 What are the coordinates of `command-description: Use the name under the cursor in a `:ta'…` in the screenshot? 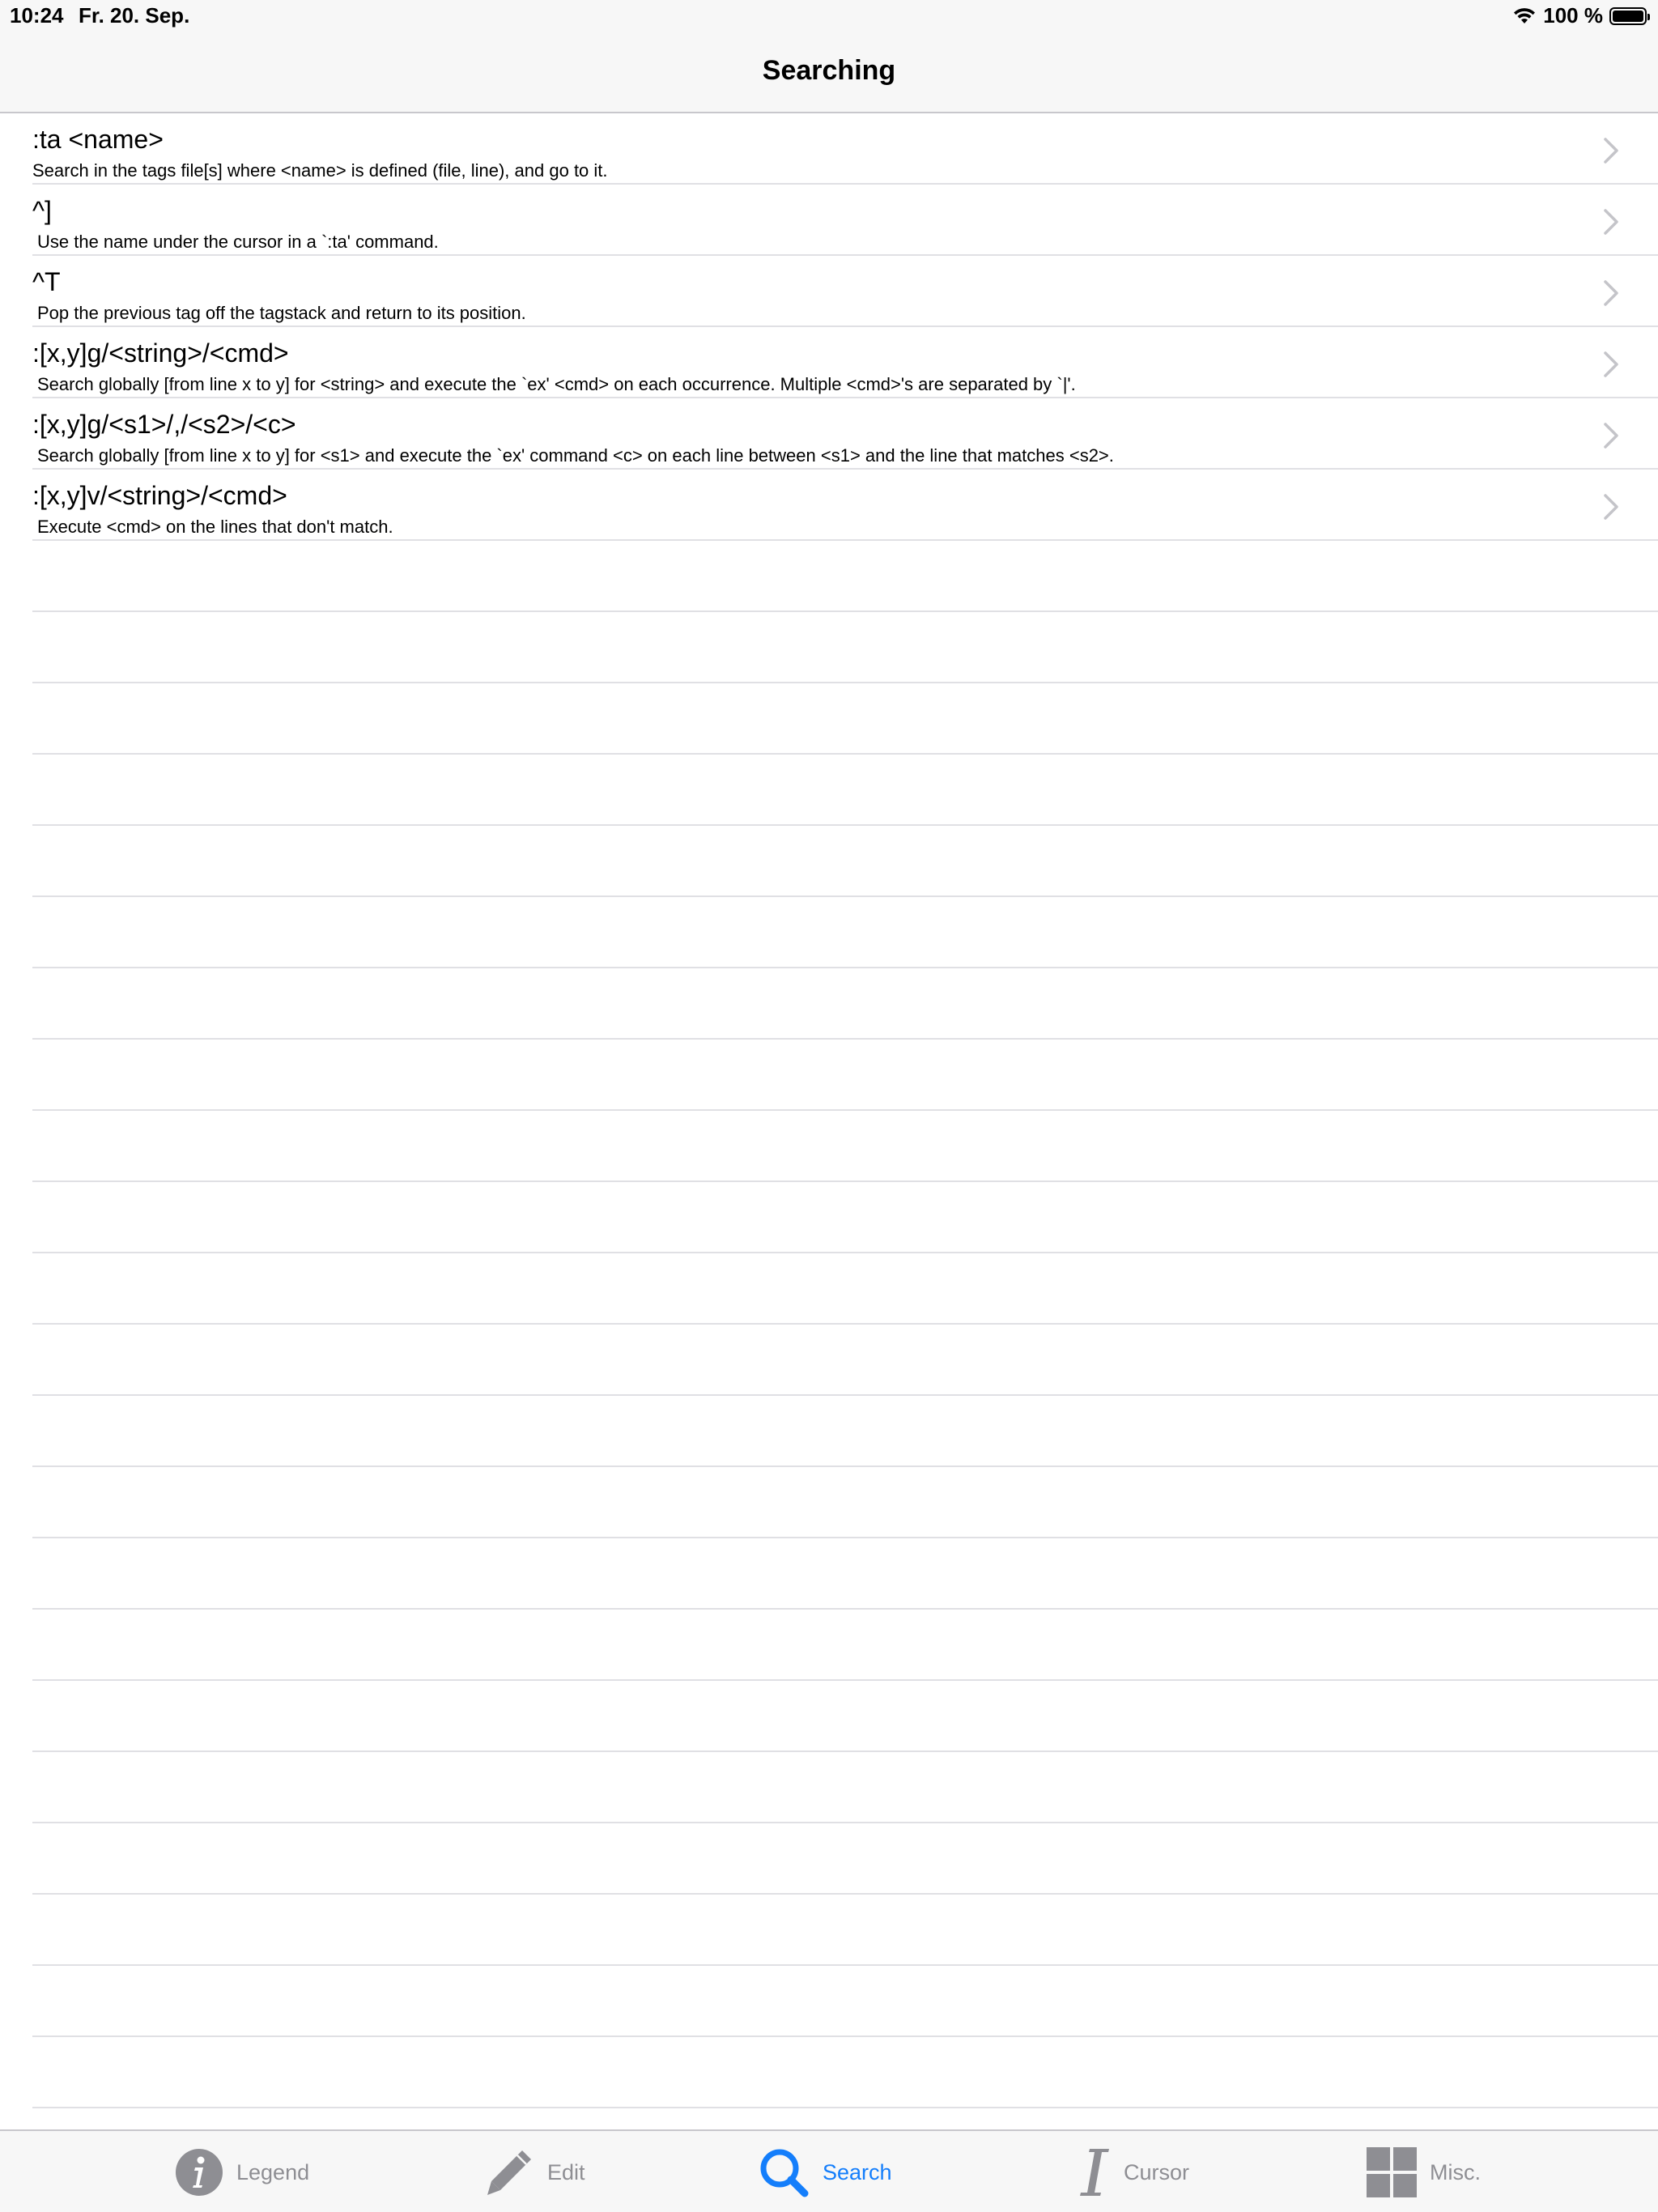 It's located at (238, 242).